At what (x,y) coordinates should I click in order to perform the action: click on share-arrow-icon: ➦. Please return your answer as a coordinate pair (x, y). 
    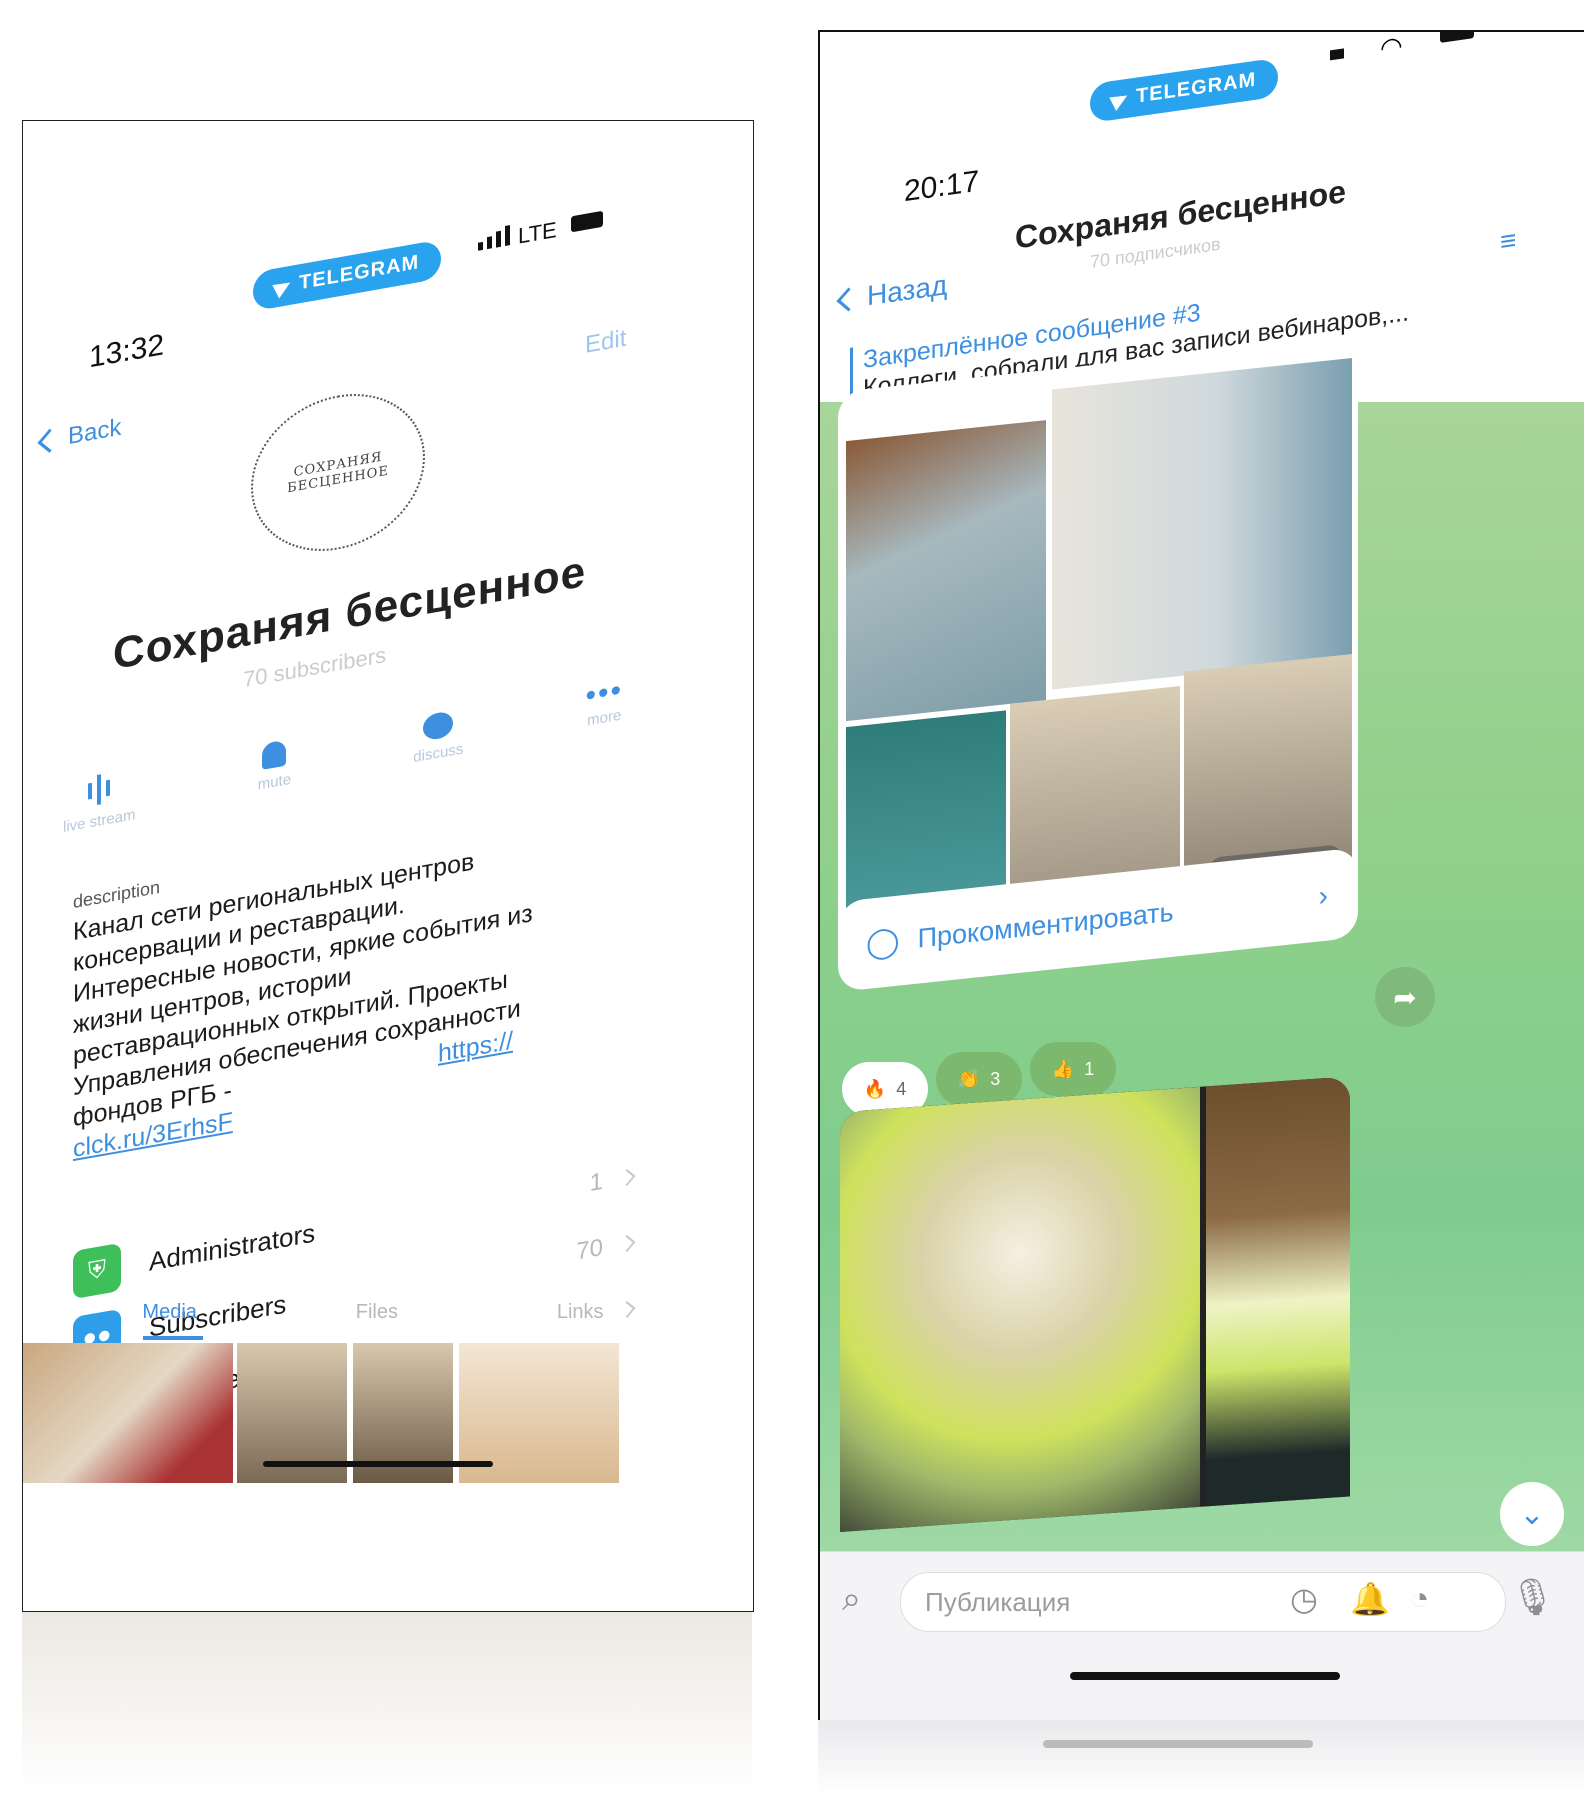
    Looking at the image, I should click on (1405, 997).